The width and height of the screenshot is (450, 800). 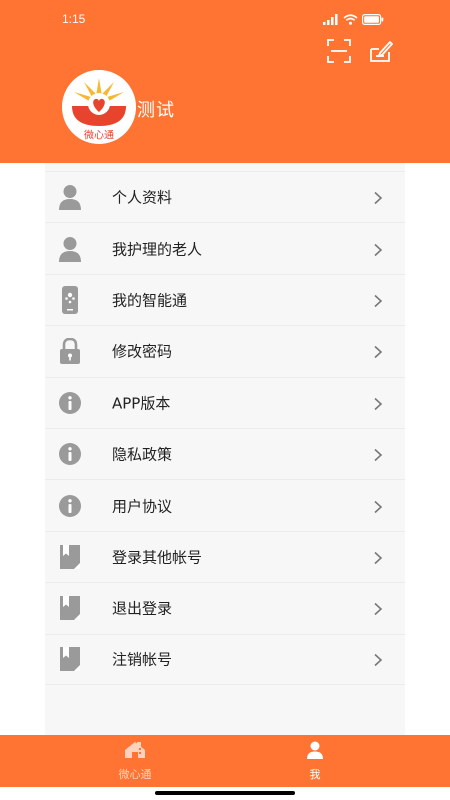 I want to click on menu-item-label: 用户协议, so click(x=142, y=506).